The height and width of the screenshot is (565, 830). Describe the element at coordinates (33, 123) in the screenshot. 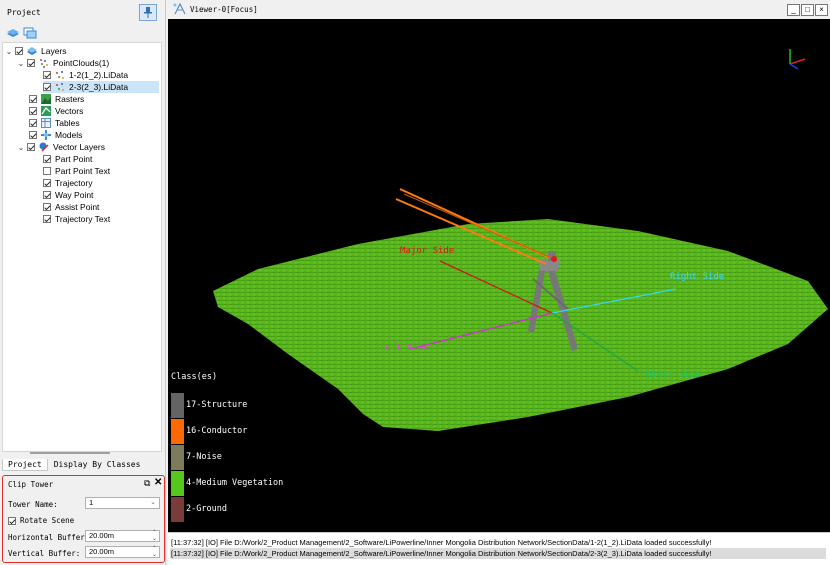

I see `tables-checkbox` at that location.